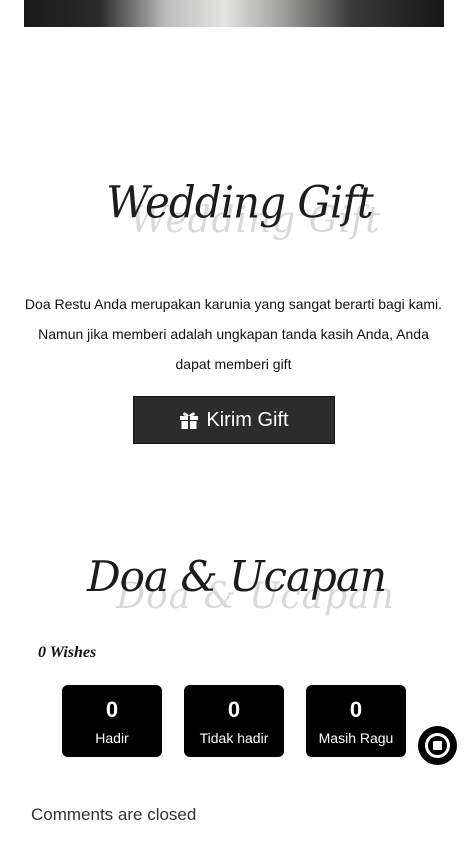 This screenshot has height=858, width=467. Describe the element at coordinates (112, 738) in the screenshot. I see `stat-attending-label: Hadir` at that location.